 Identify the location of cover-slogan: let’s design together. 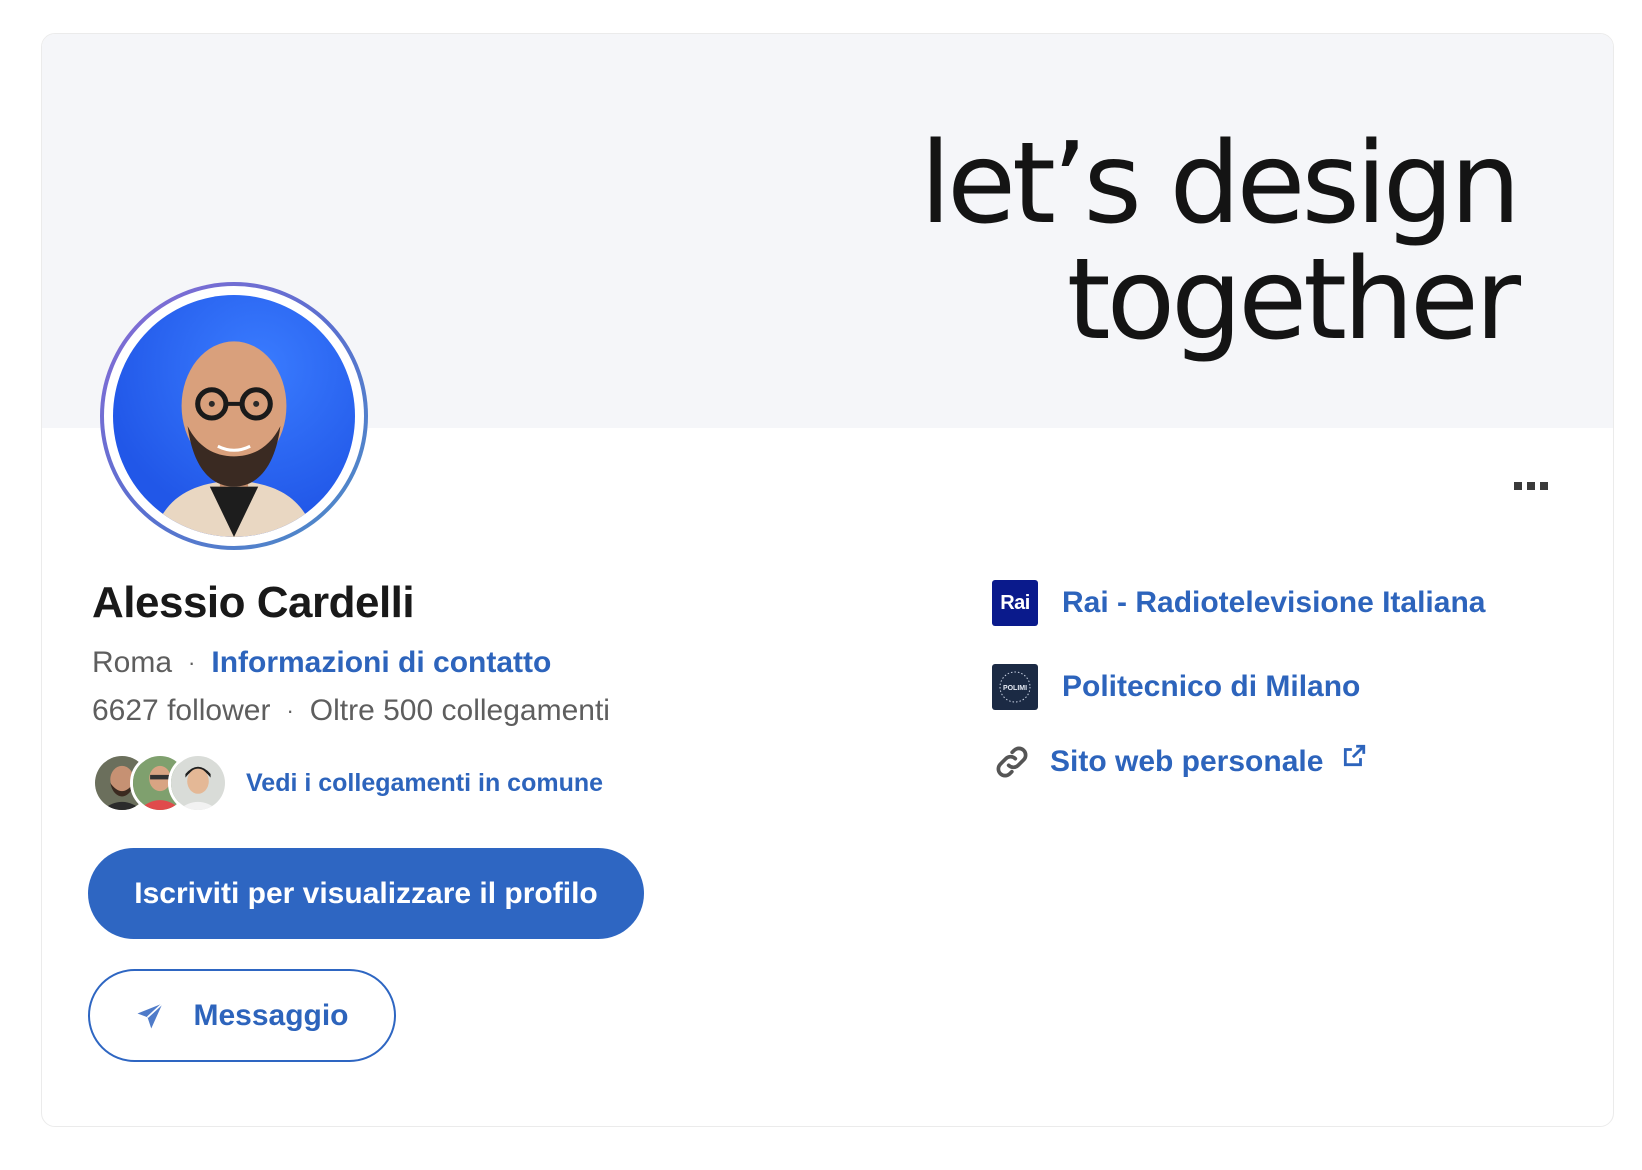
(1220, 242).